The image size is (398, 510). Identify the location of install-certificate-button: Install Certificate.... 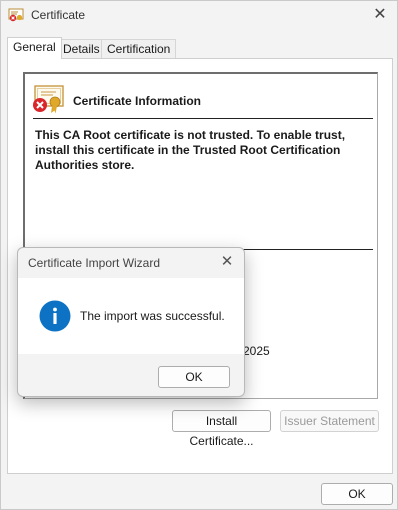
(221, 429).